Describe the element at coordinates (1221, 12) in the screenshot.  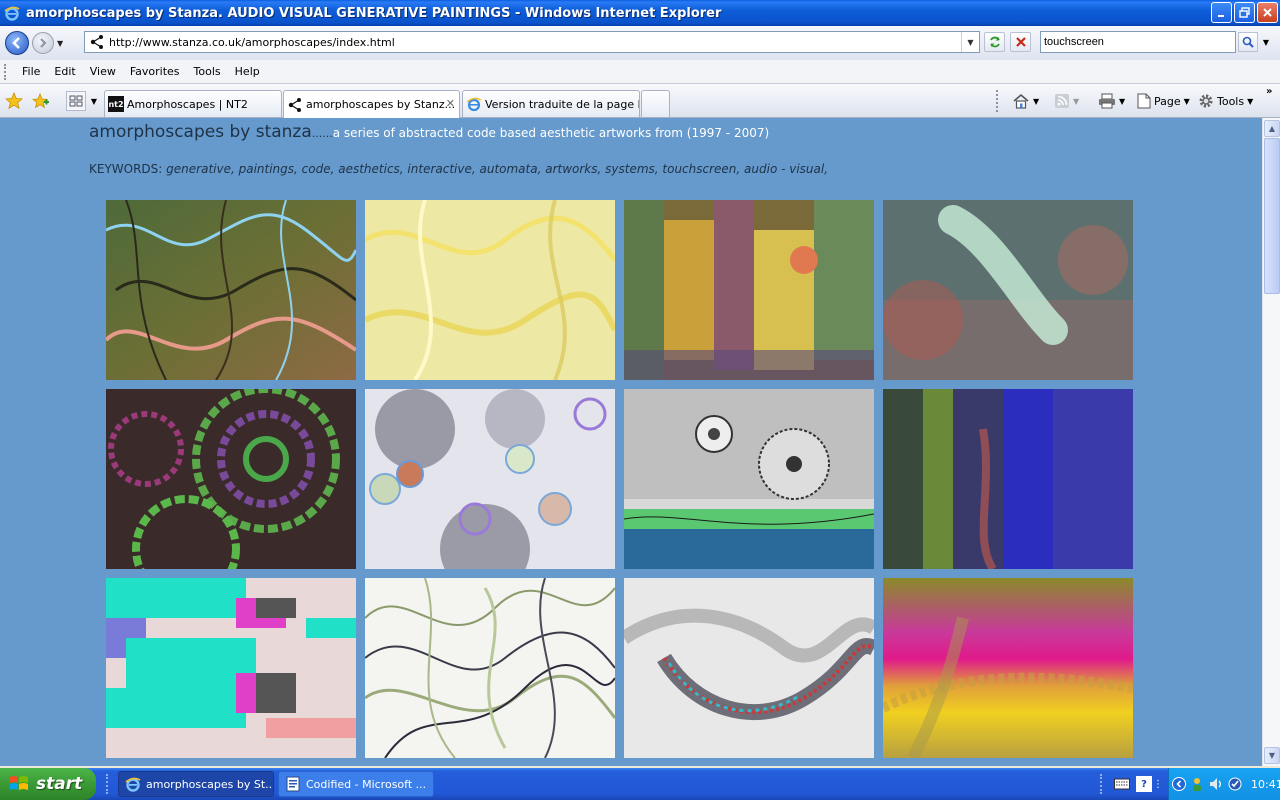
I see `minimize-button` at that location.